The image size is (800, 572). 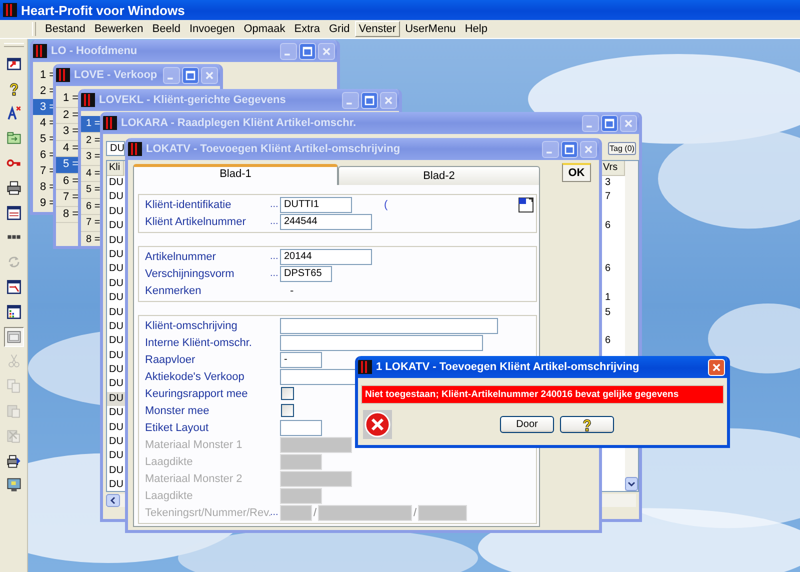 I want to click on ok-button: OK, so click(x=576, y=172).